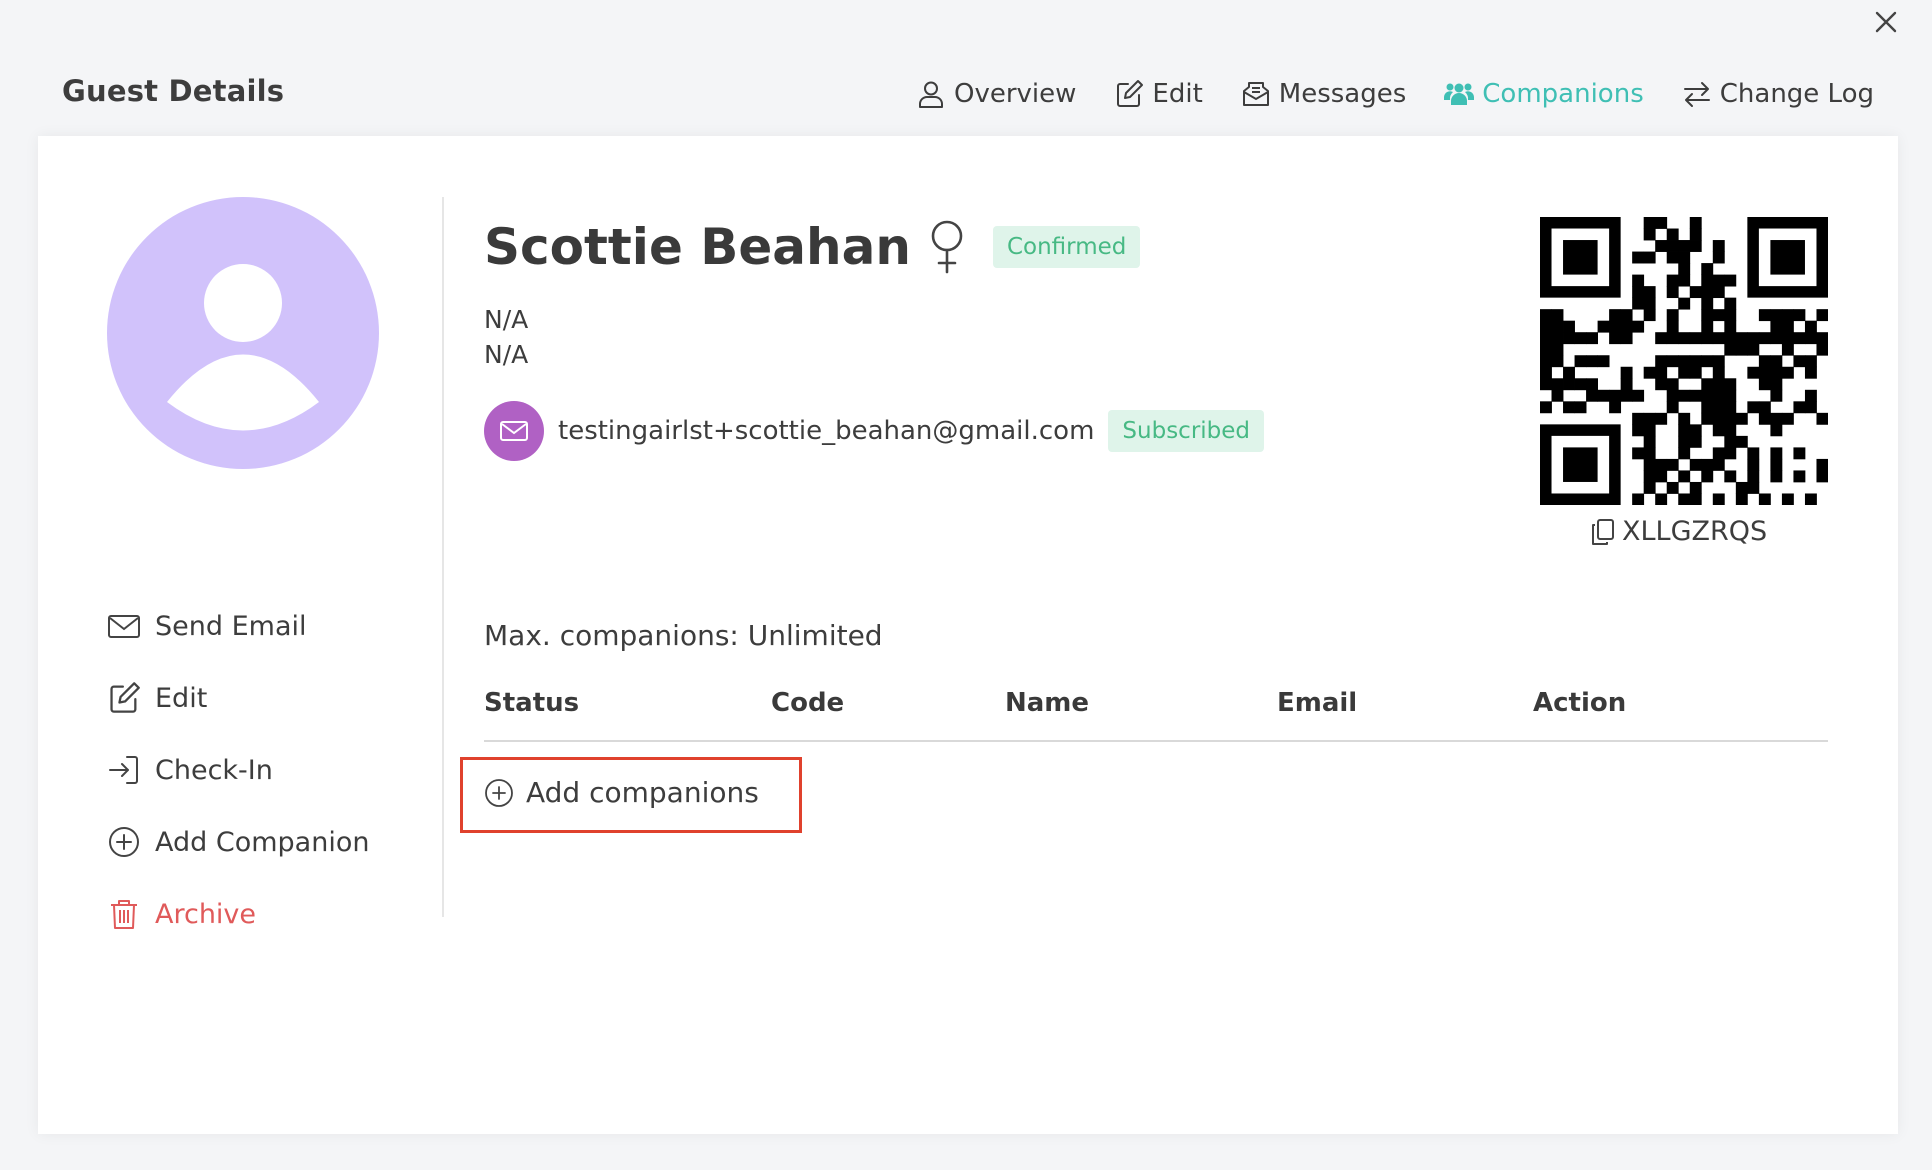  I want to click on tab-label: Messages, so click(1342, 94).